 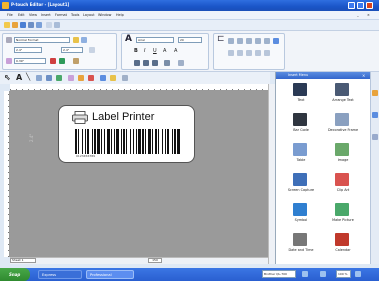 What do you see at coordinates (33, 15) in the screenshot?
I see `menu-view: View` at bounding box center [33, 15].